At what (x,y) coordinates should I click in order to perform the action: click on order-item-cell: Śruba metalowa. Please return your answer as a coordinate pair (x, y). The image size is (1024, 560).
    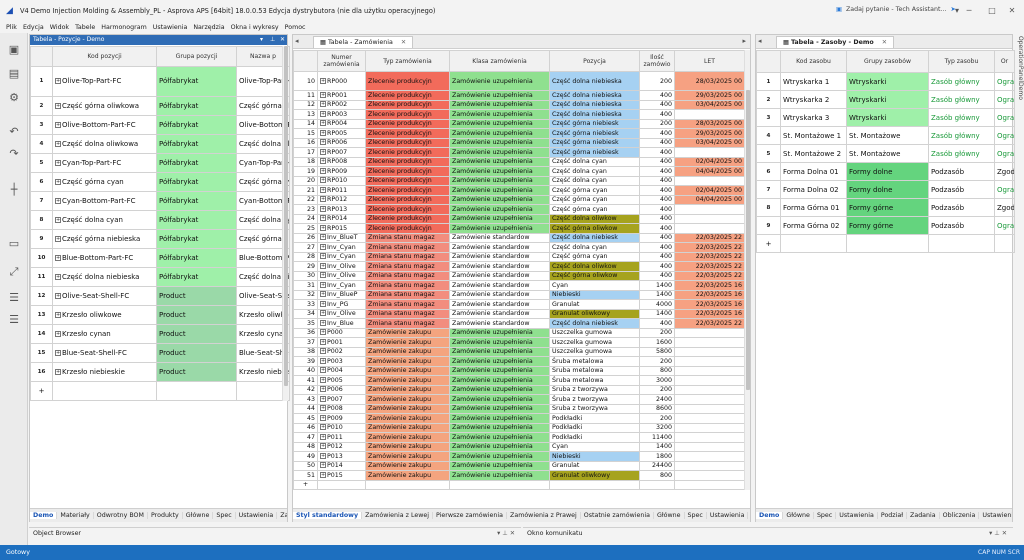
    Looking at the image, I should click on (594, 380).